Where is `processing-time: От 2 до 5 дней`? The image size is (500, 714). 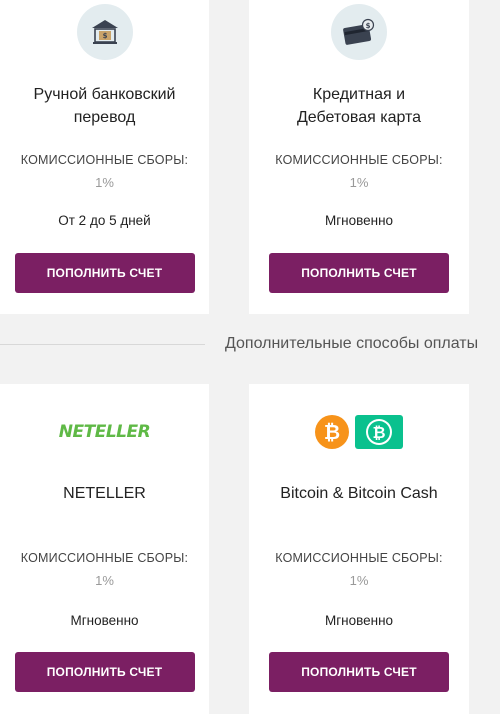 processing-time: От 2 до 5 дней is located at coordinates (104, 220).